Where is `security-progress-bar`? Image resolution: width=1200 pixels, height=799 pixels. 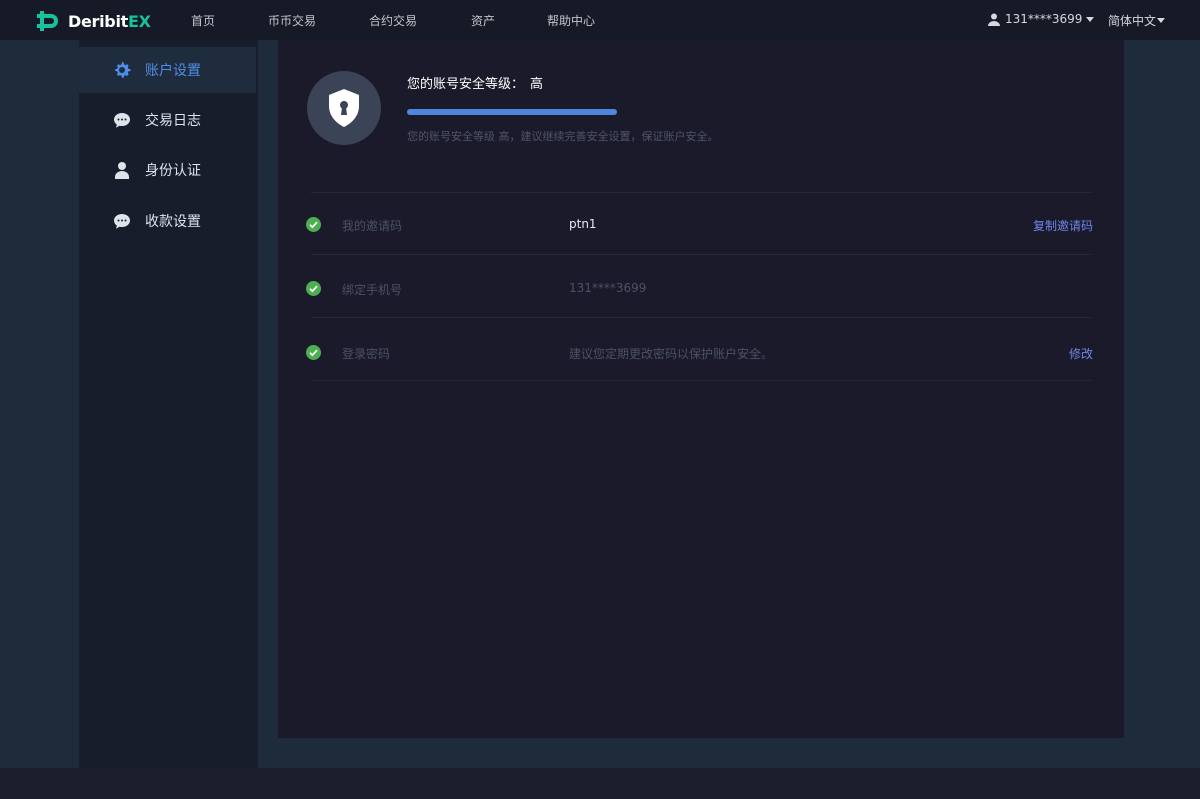
security-progress-bar is located at coordinates (512, 112).